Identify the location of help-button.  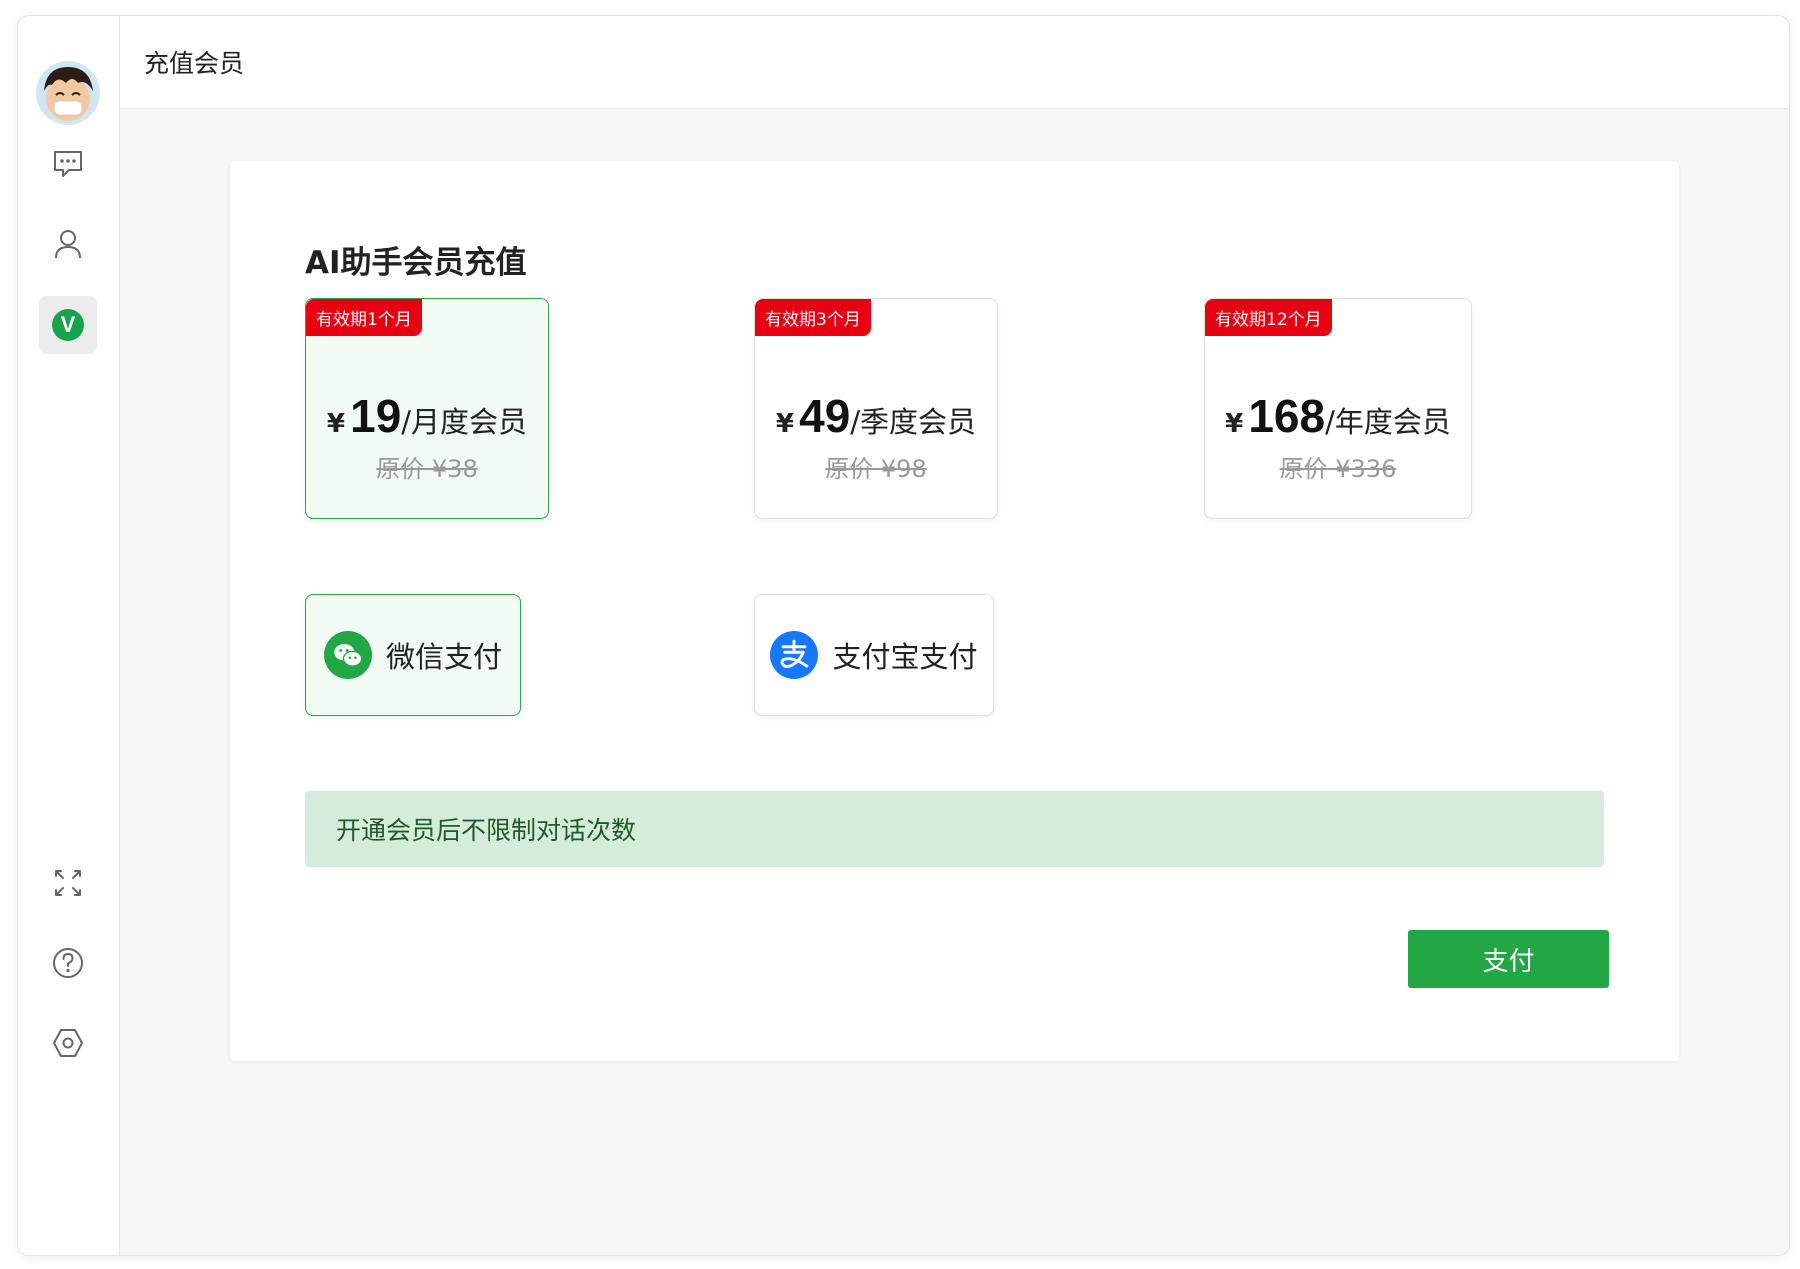
(68, 963).